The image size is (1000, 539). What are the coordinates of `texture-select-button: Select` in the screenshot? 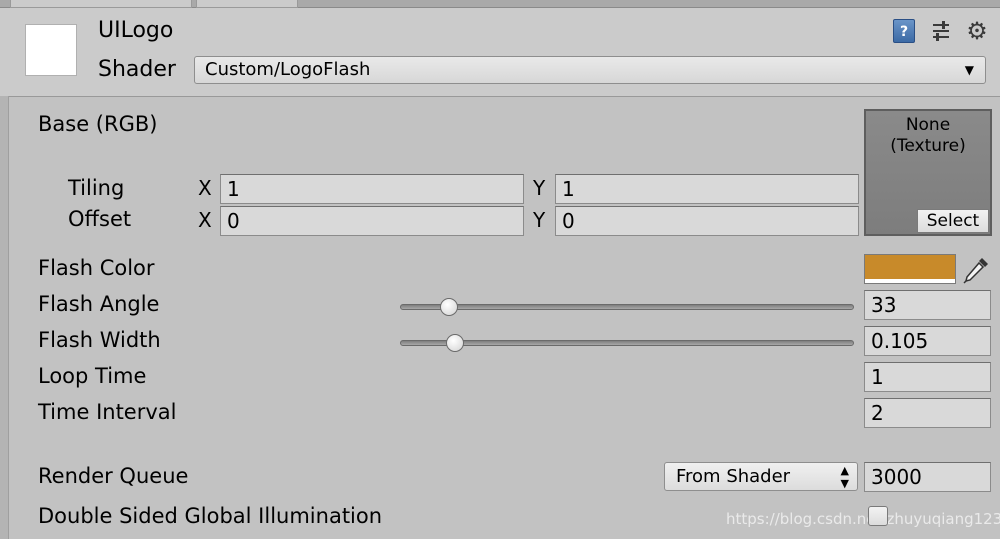 It's located at (953, 221).